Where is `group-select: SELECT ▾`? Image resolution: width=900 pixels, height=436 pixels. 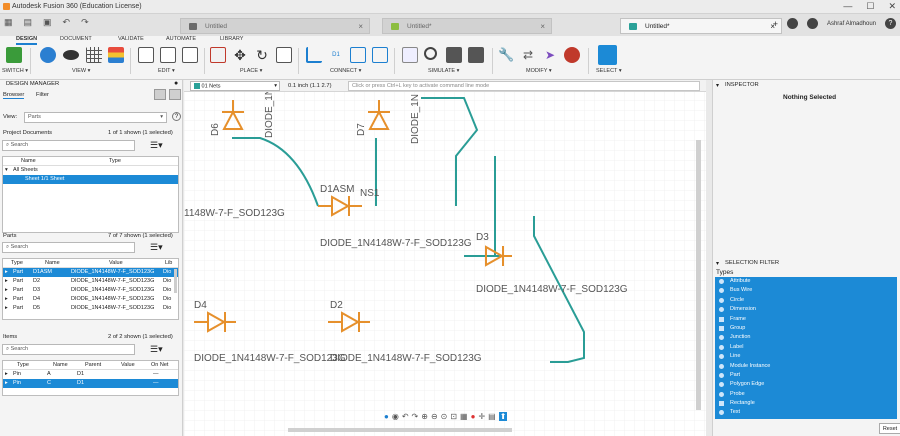 group-select: SELECT ▾ is located at coordinates (609, 71).